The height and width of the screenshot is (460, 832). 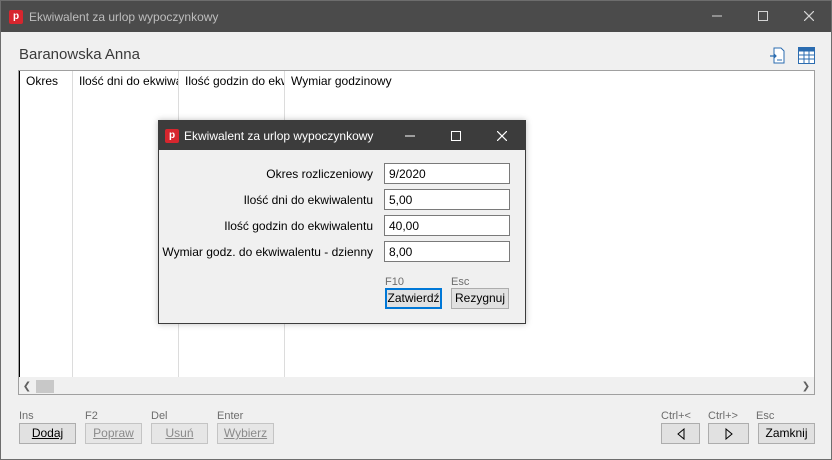 I want to click on select-button: Wybierz, so click(x=245, y=433).